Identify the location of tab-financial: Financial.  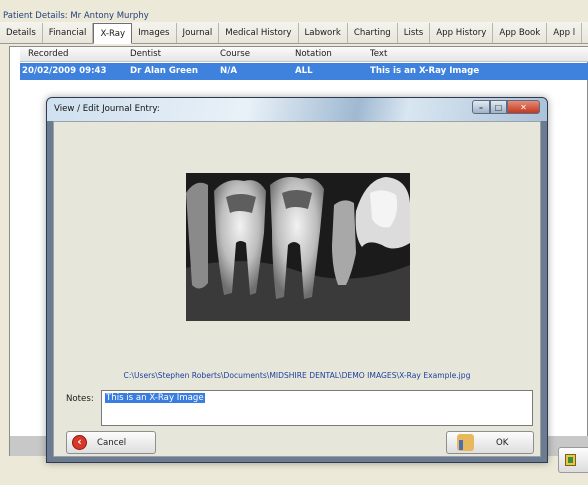
(68, 33).